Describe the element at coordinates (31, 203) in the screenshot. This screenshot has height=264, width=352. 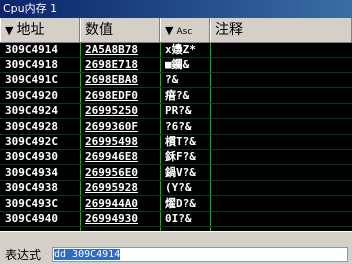
I see `address-cell: 309C493C` at that location.